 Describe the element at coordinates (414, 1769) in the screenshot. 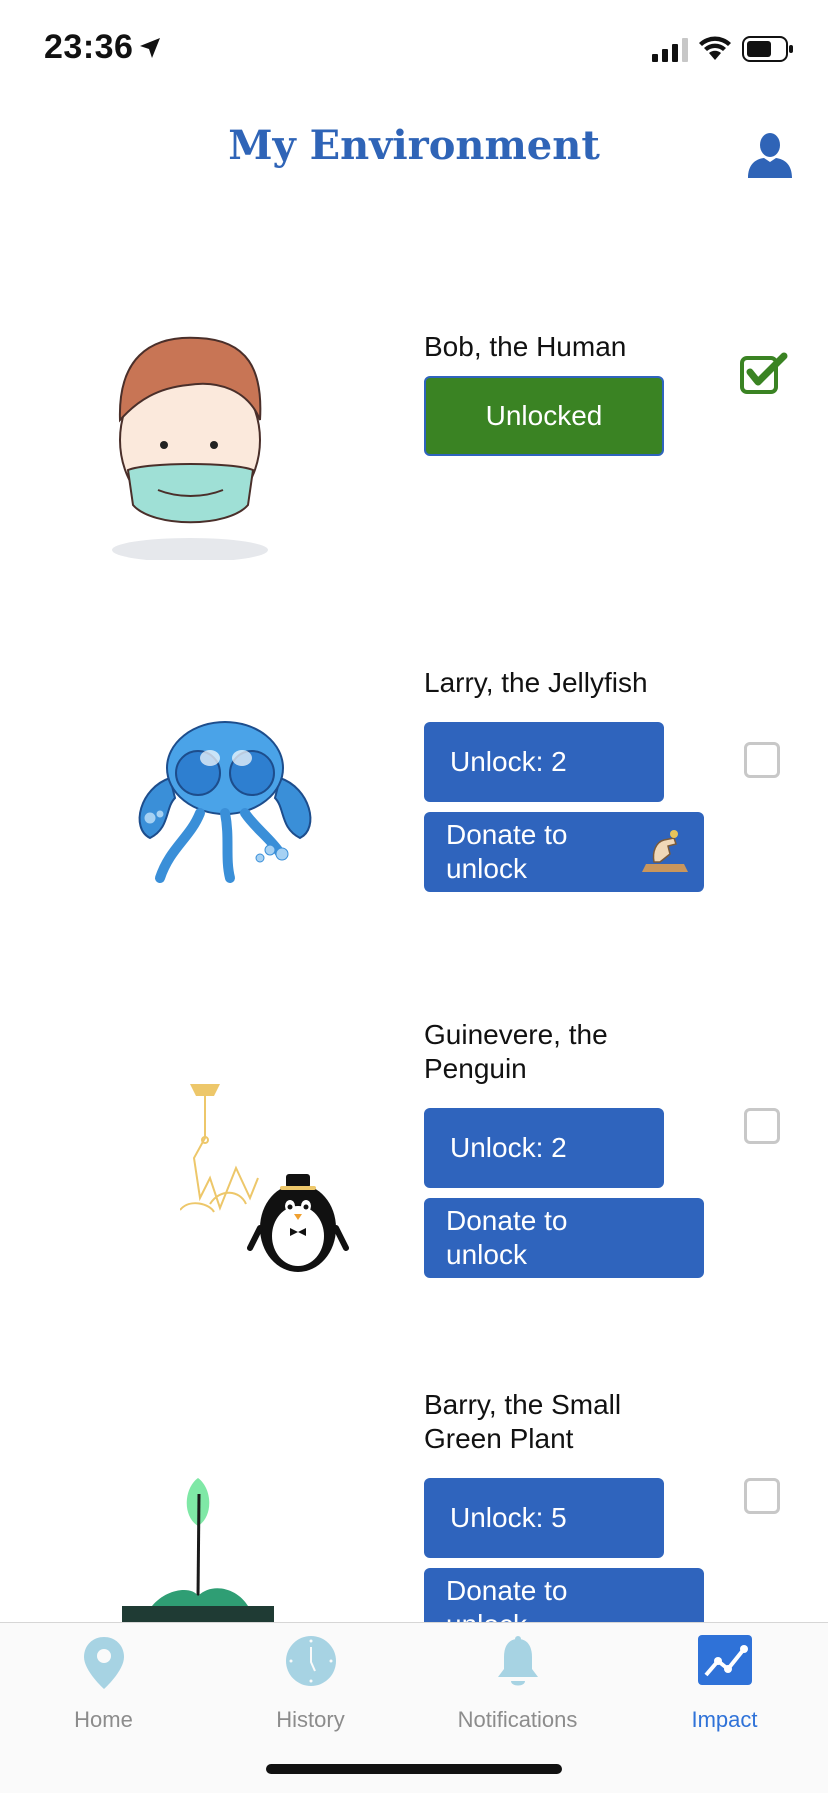

I see `home-indicator` at that location.